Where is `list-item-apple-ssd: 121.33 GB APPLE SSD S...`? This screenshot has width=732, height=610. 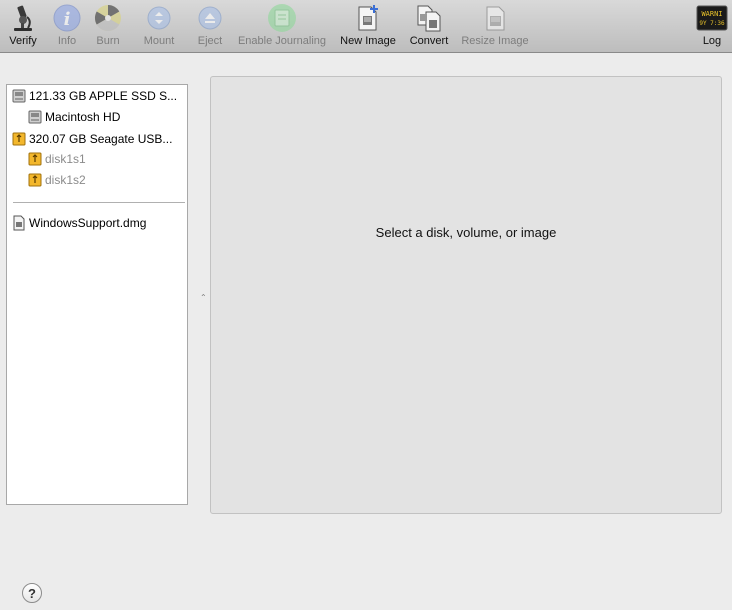
list-item-apple-ssd: 121.33 GB APPLE SSD S... is located at coordinates (94, 96).